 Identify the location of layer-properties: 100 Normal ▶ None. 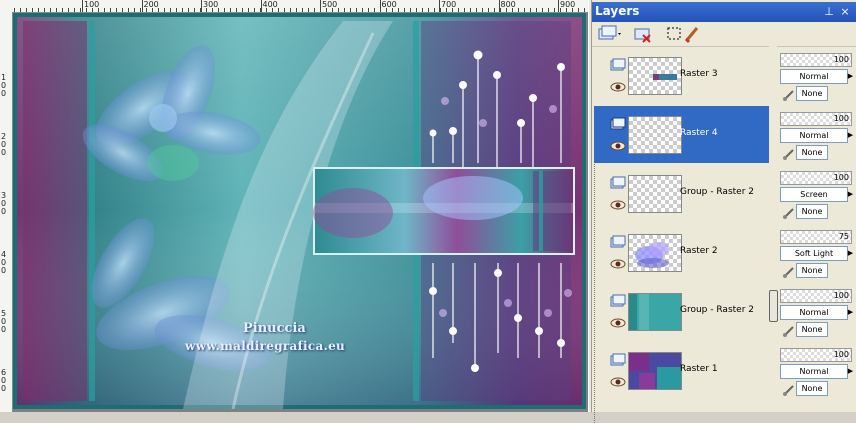
(818, 75).